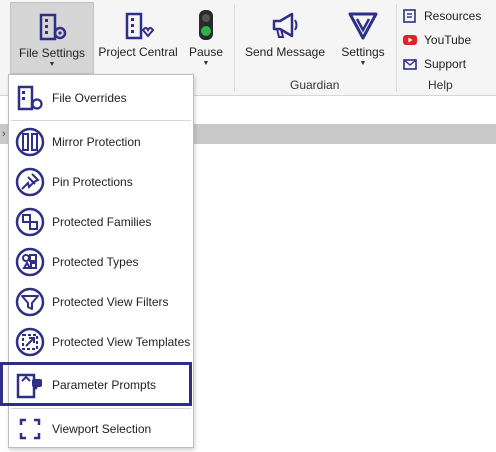  Describe the element at coordinates (110, 302) in the screenshot. I see `menu-item-label: Protected View Filters` at that location.